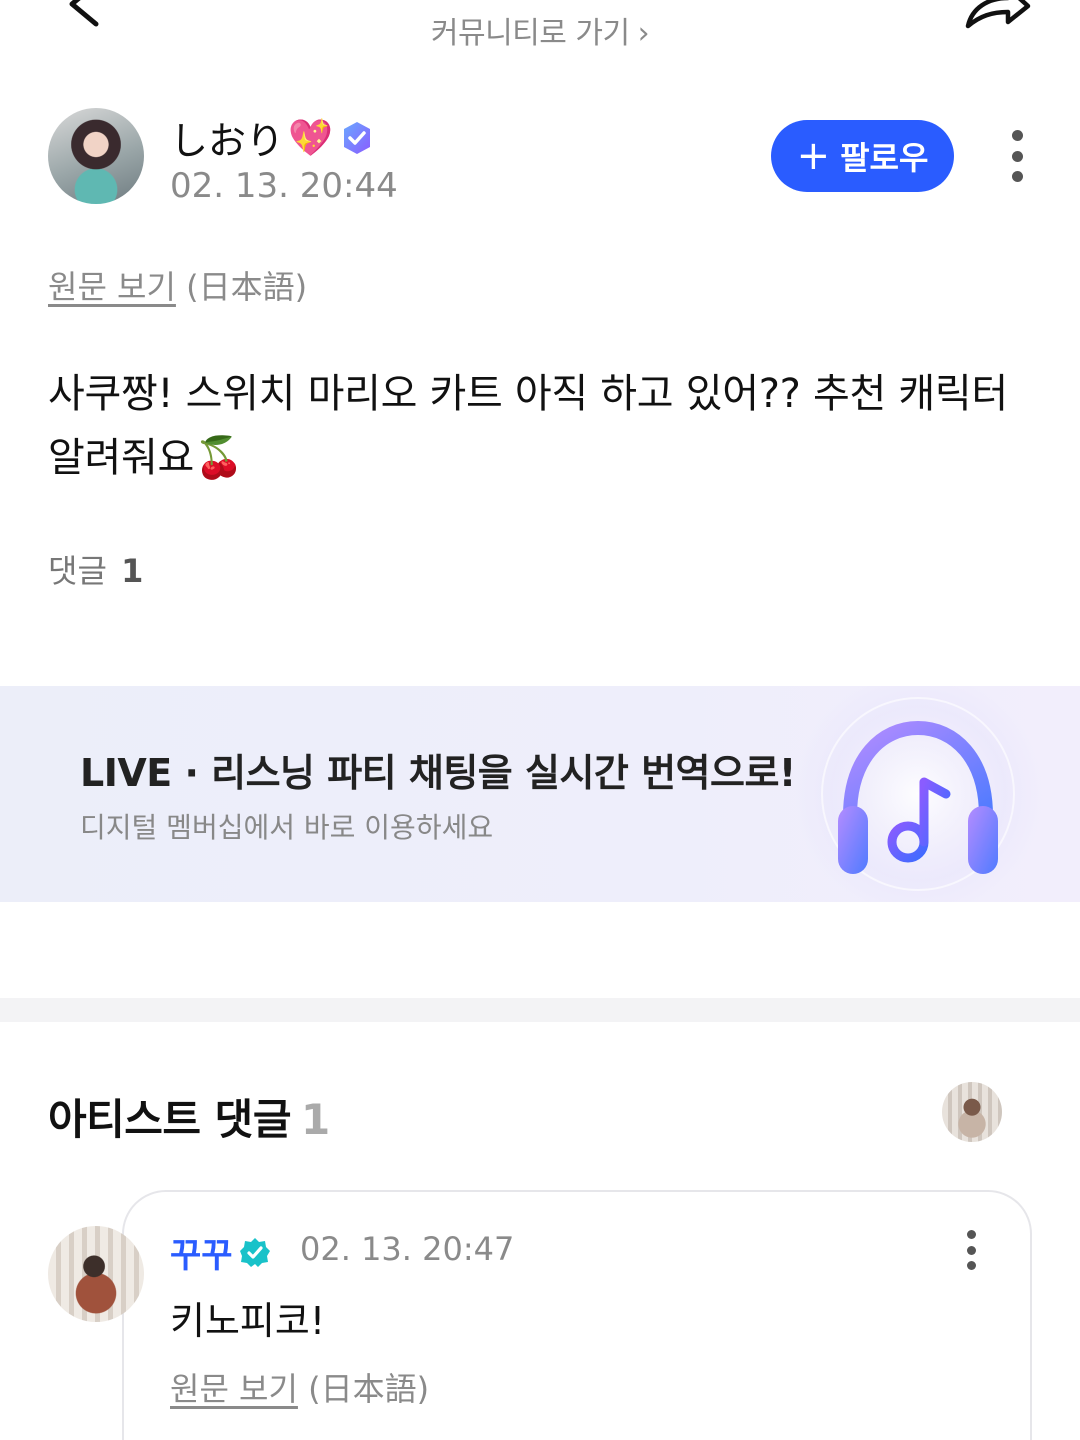 The height and width of the screenshot is (1440, 1080). What do you see at coordinates (177, 285) in the screenshot?
I see `view-original-link: 원문 보기 (日本語)` at bounding box center [177, 285].